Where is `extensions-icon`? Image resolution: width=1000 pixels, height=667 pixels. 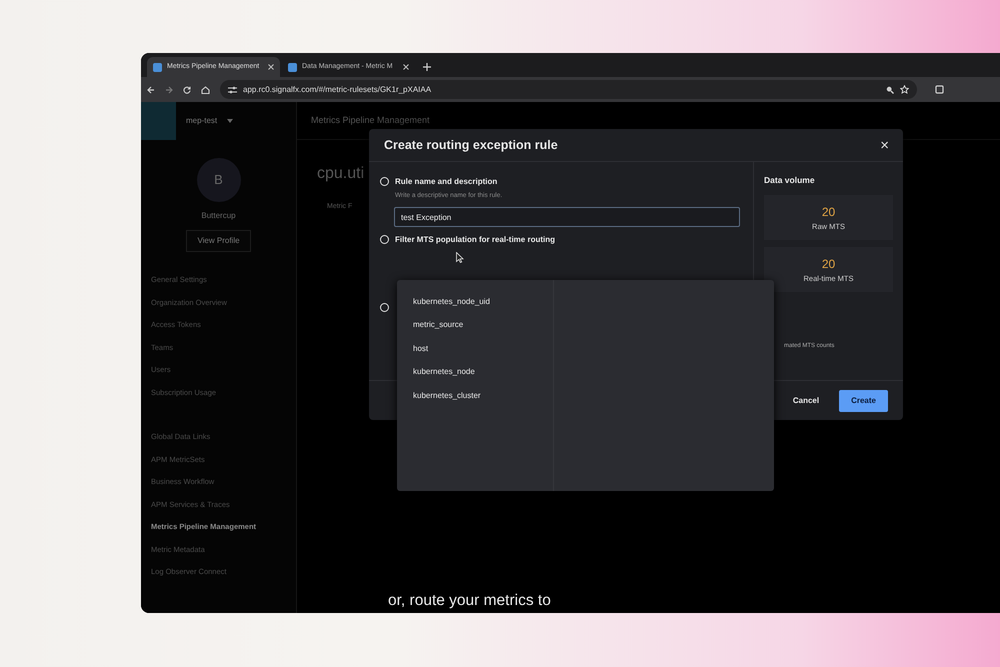 extensions-icon is located at coordinates (939, 89).